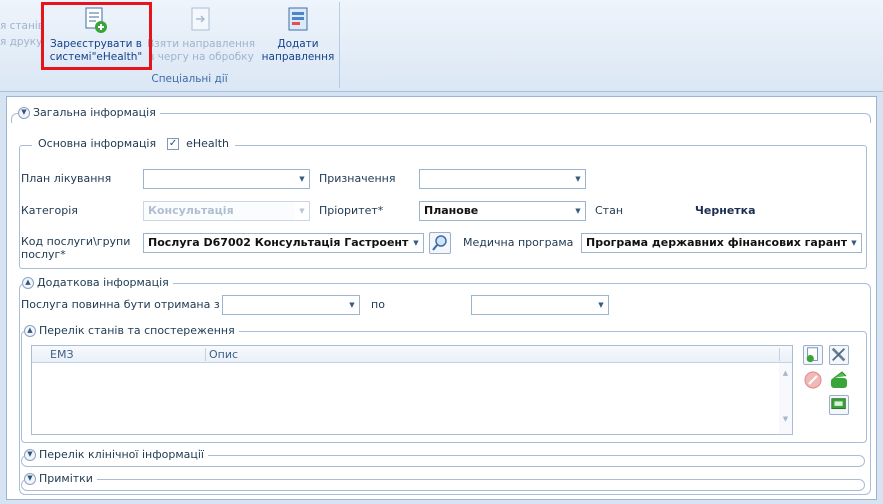  I want to click on to-label: по, so click(378, 304).